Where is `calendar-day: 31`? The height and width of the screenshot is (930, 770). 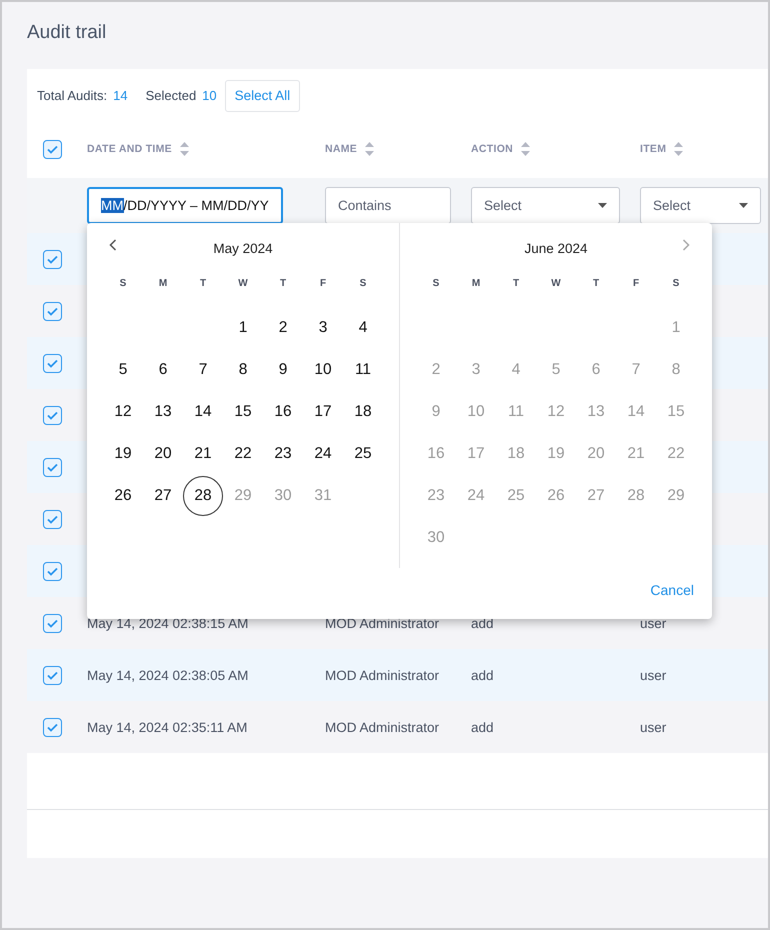
calendar-day: 31 is located at coordinates (323, 496).